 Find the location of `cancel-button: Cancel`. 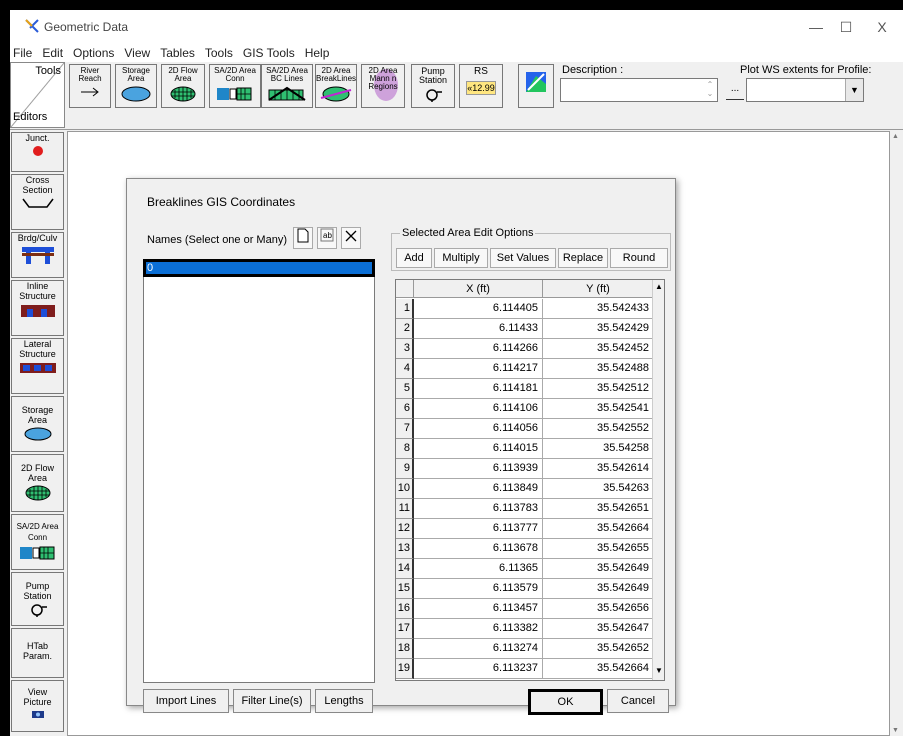

cancel-button: Cancel is located at coordinates (638, 701).